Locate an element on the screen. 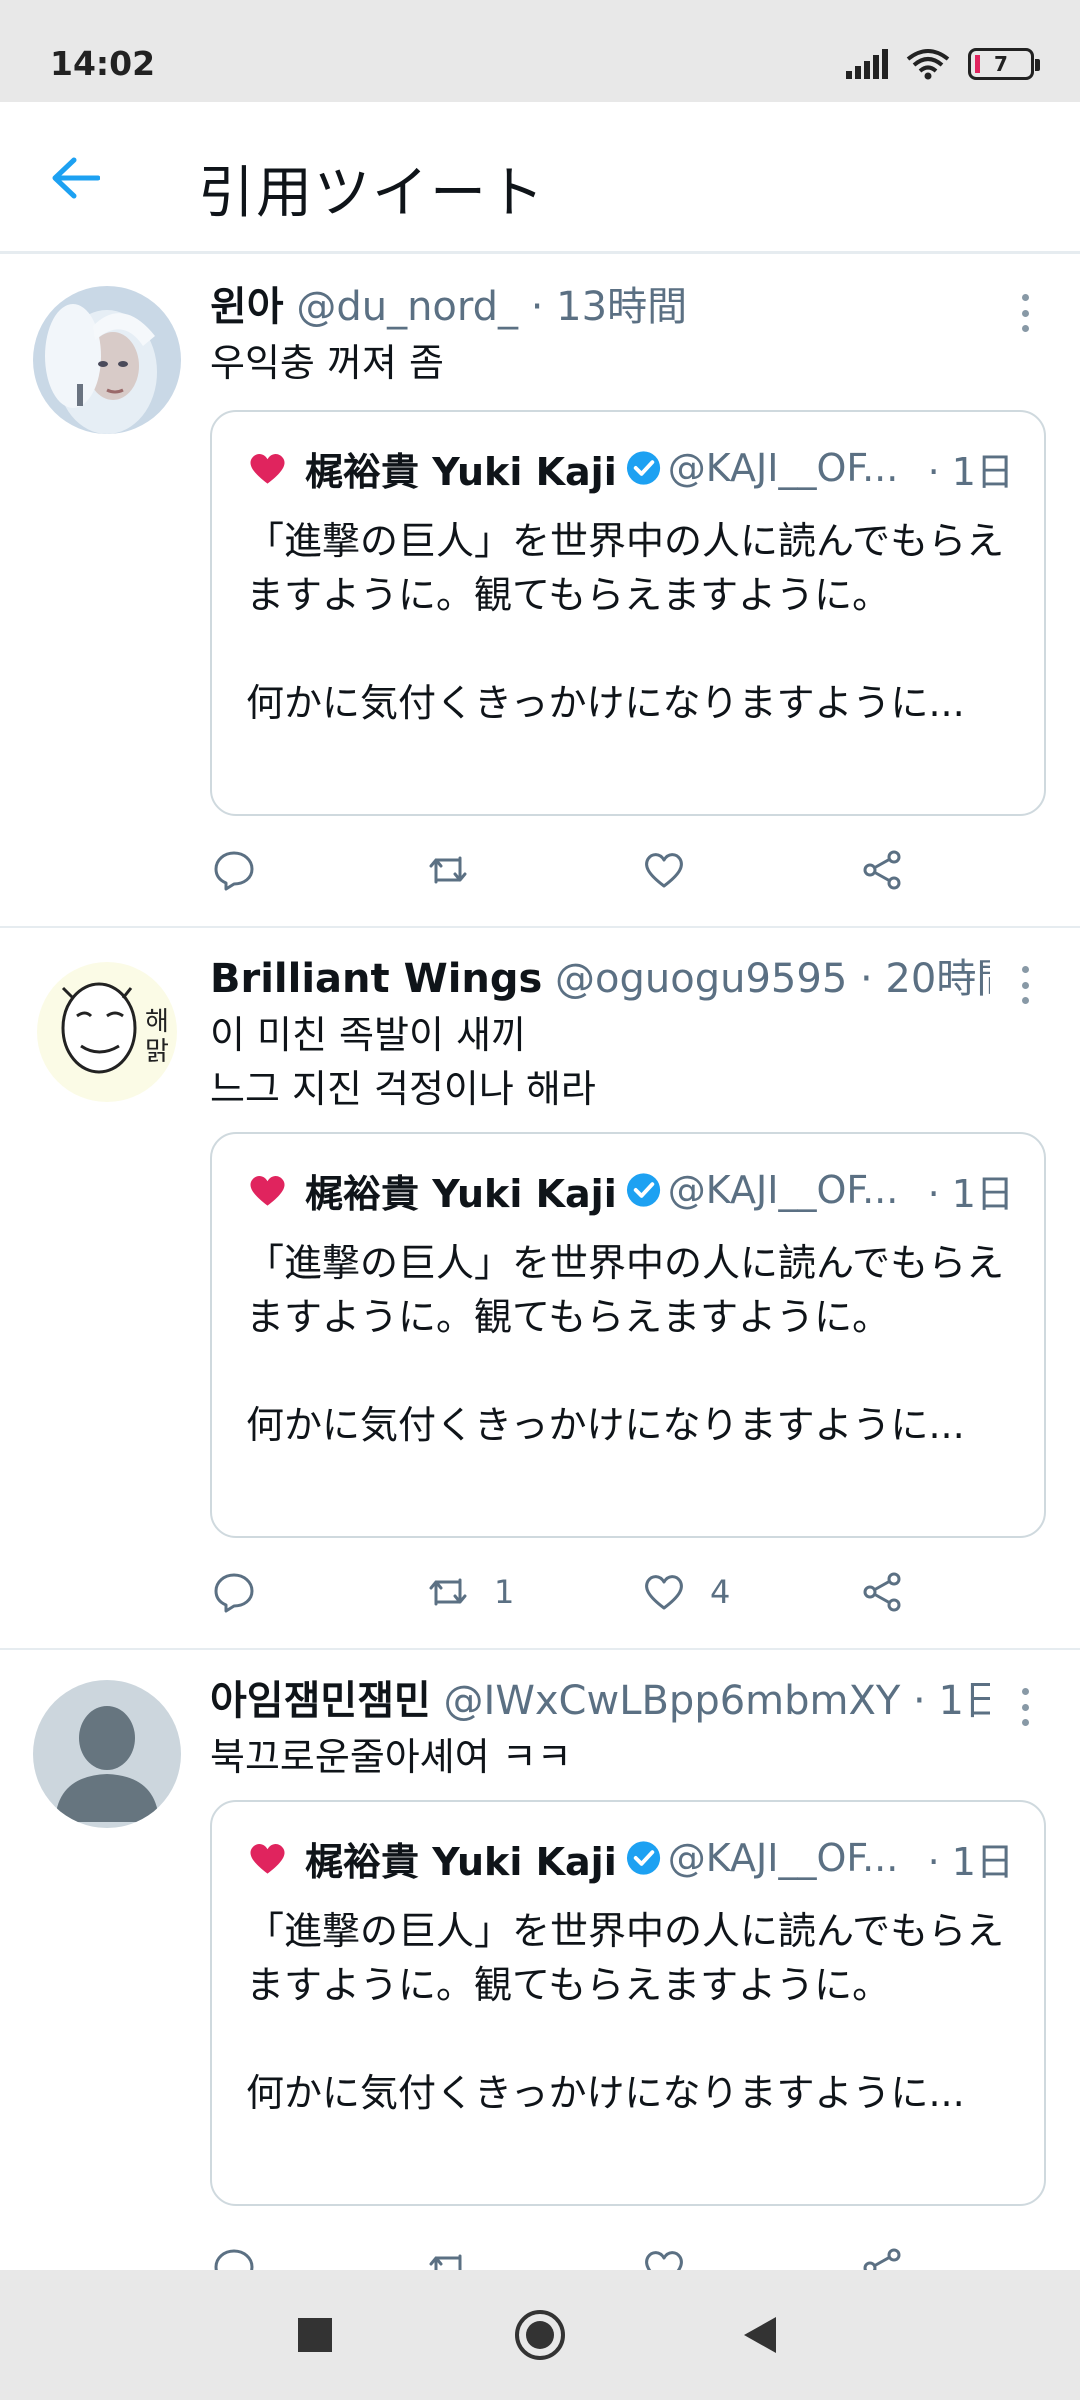 Image resolution: width=1080 pixels, height=2400 pixels. recents-button is located at coordinates (315, 2335).